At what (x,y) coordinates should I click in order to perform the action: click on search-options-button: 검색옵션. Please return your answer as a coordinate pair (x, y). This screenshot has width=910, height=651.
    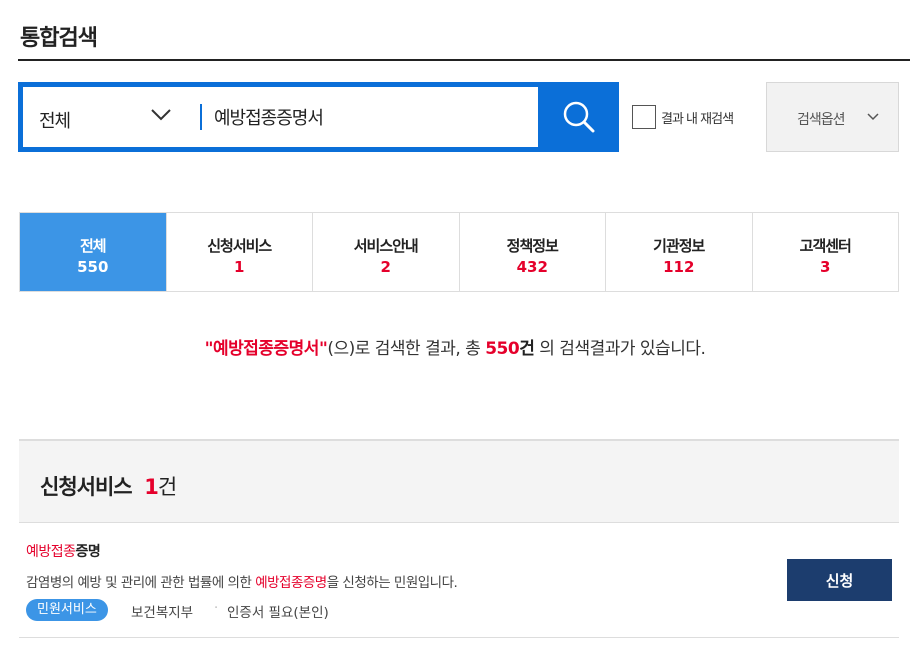
    Looking at the image, I should click on (832, 117).